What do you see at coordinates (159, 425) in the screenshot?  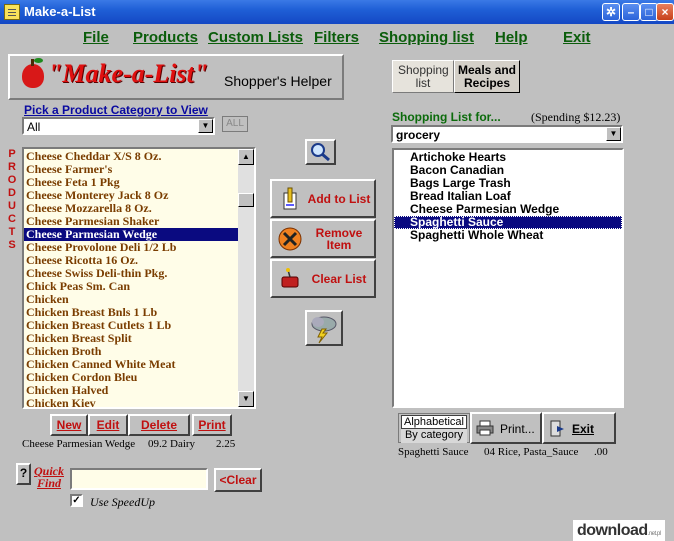 I see `delete-product-button: Delete` at bounding box center [159, 425].